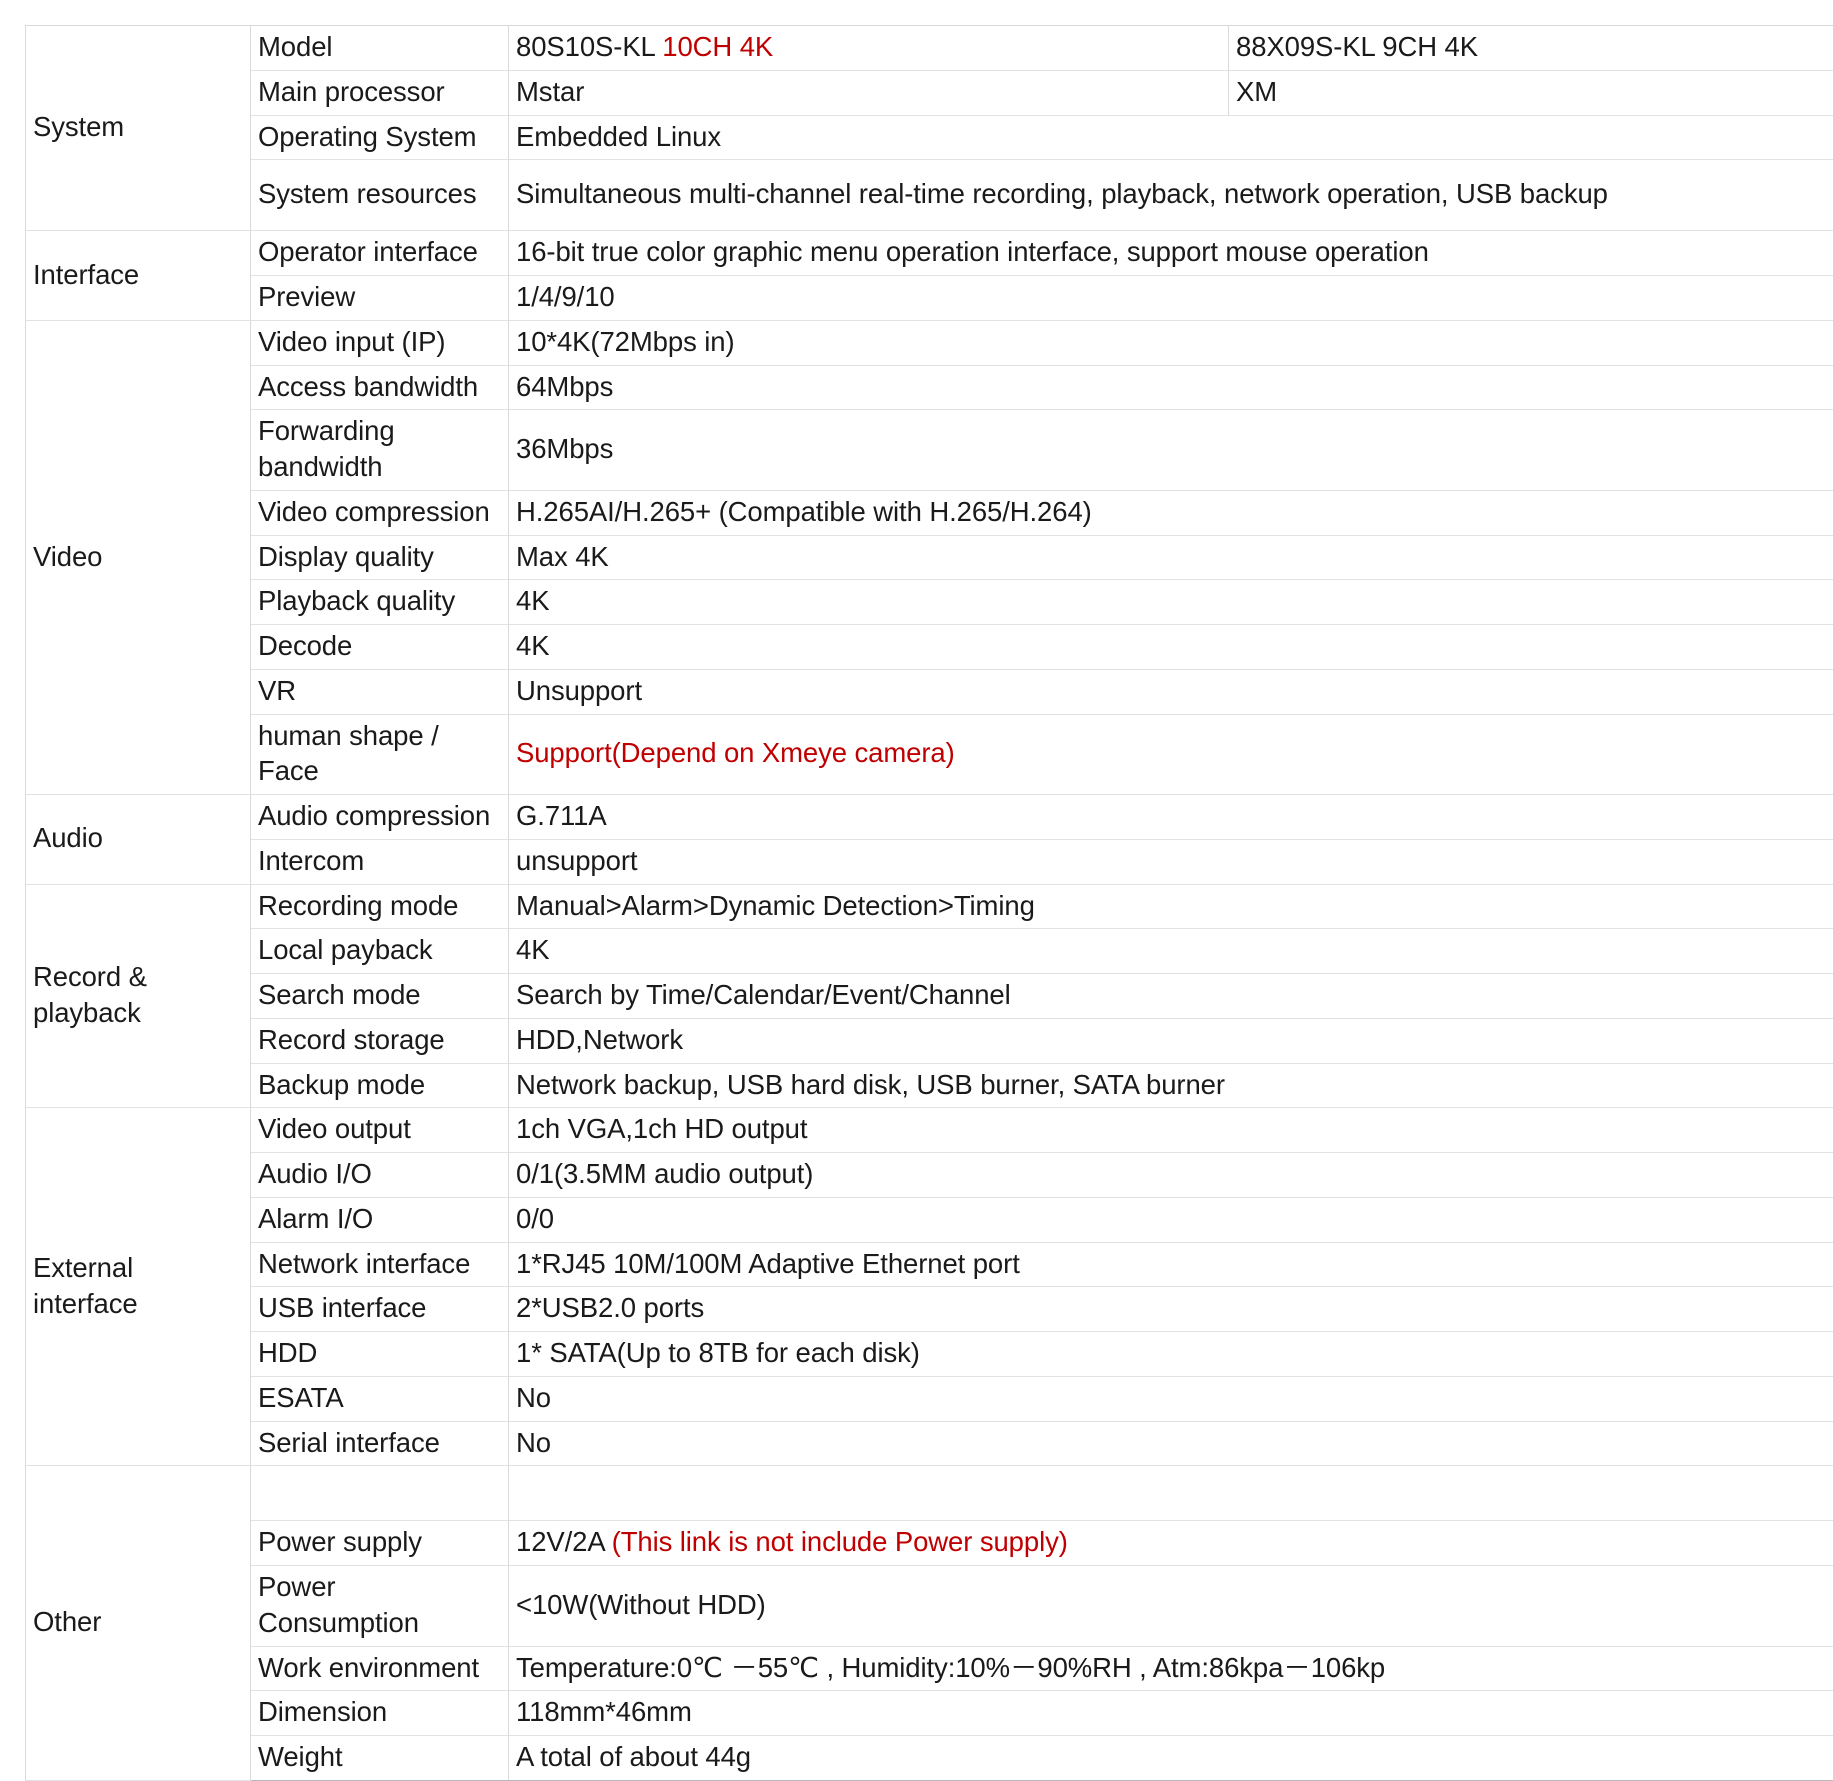  I want to click on table-row: Power Consumption<10W(Without HDD), so click(929, 1606).